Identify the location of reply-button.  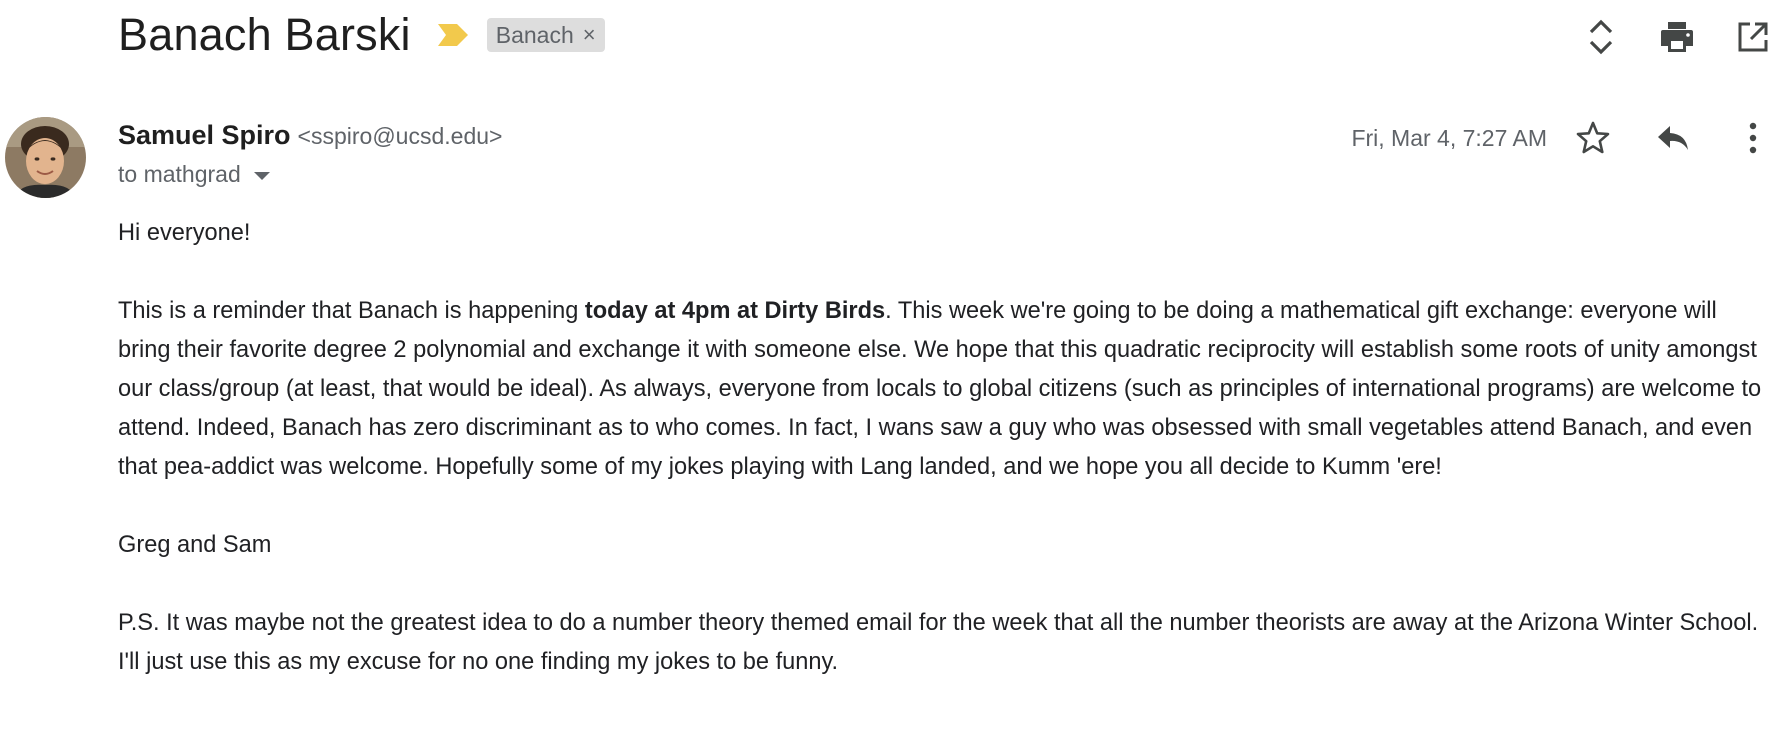
(1673, 138).